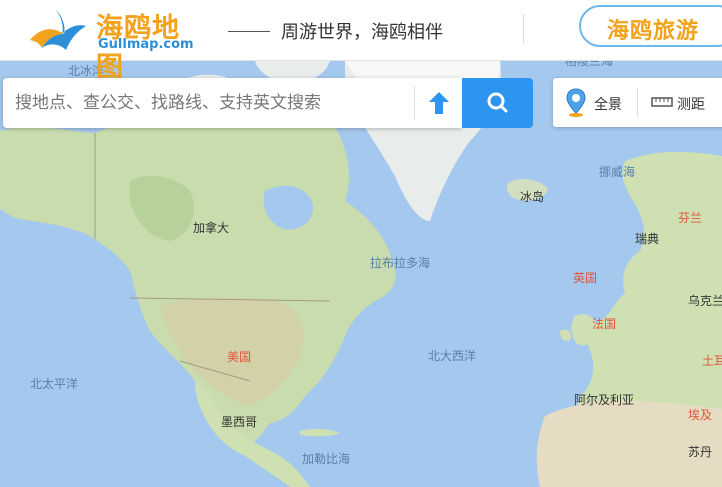 The height and width of the screenshot is (487, 722). I want to click on logo-english-text: Gullmap.com, so click(146, 44).